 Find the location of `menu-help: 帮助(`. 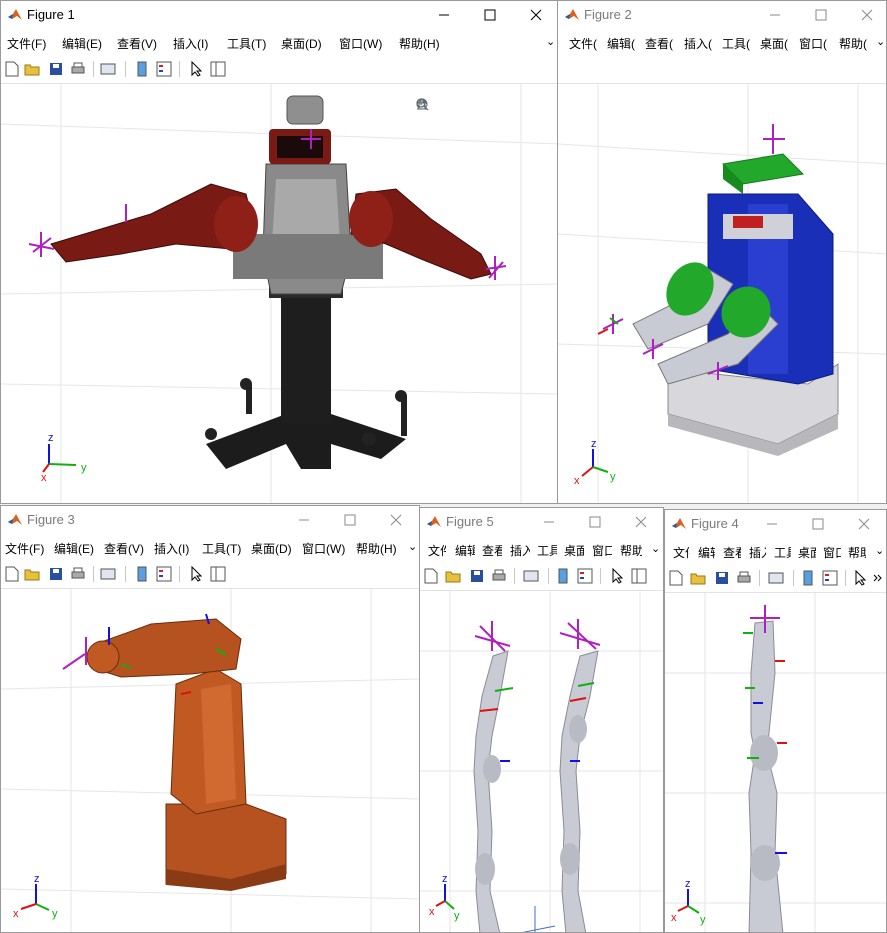

menu-help: 帮助( is located at coordinates (855, 43).